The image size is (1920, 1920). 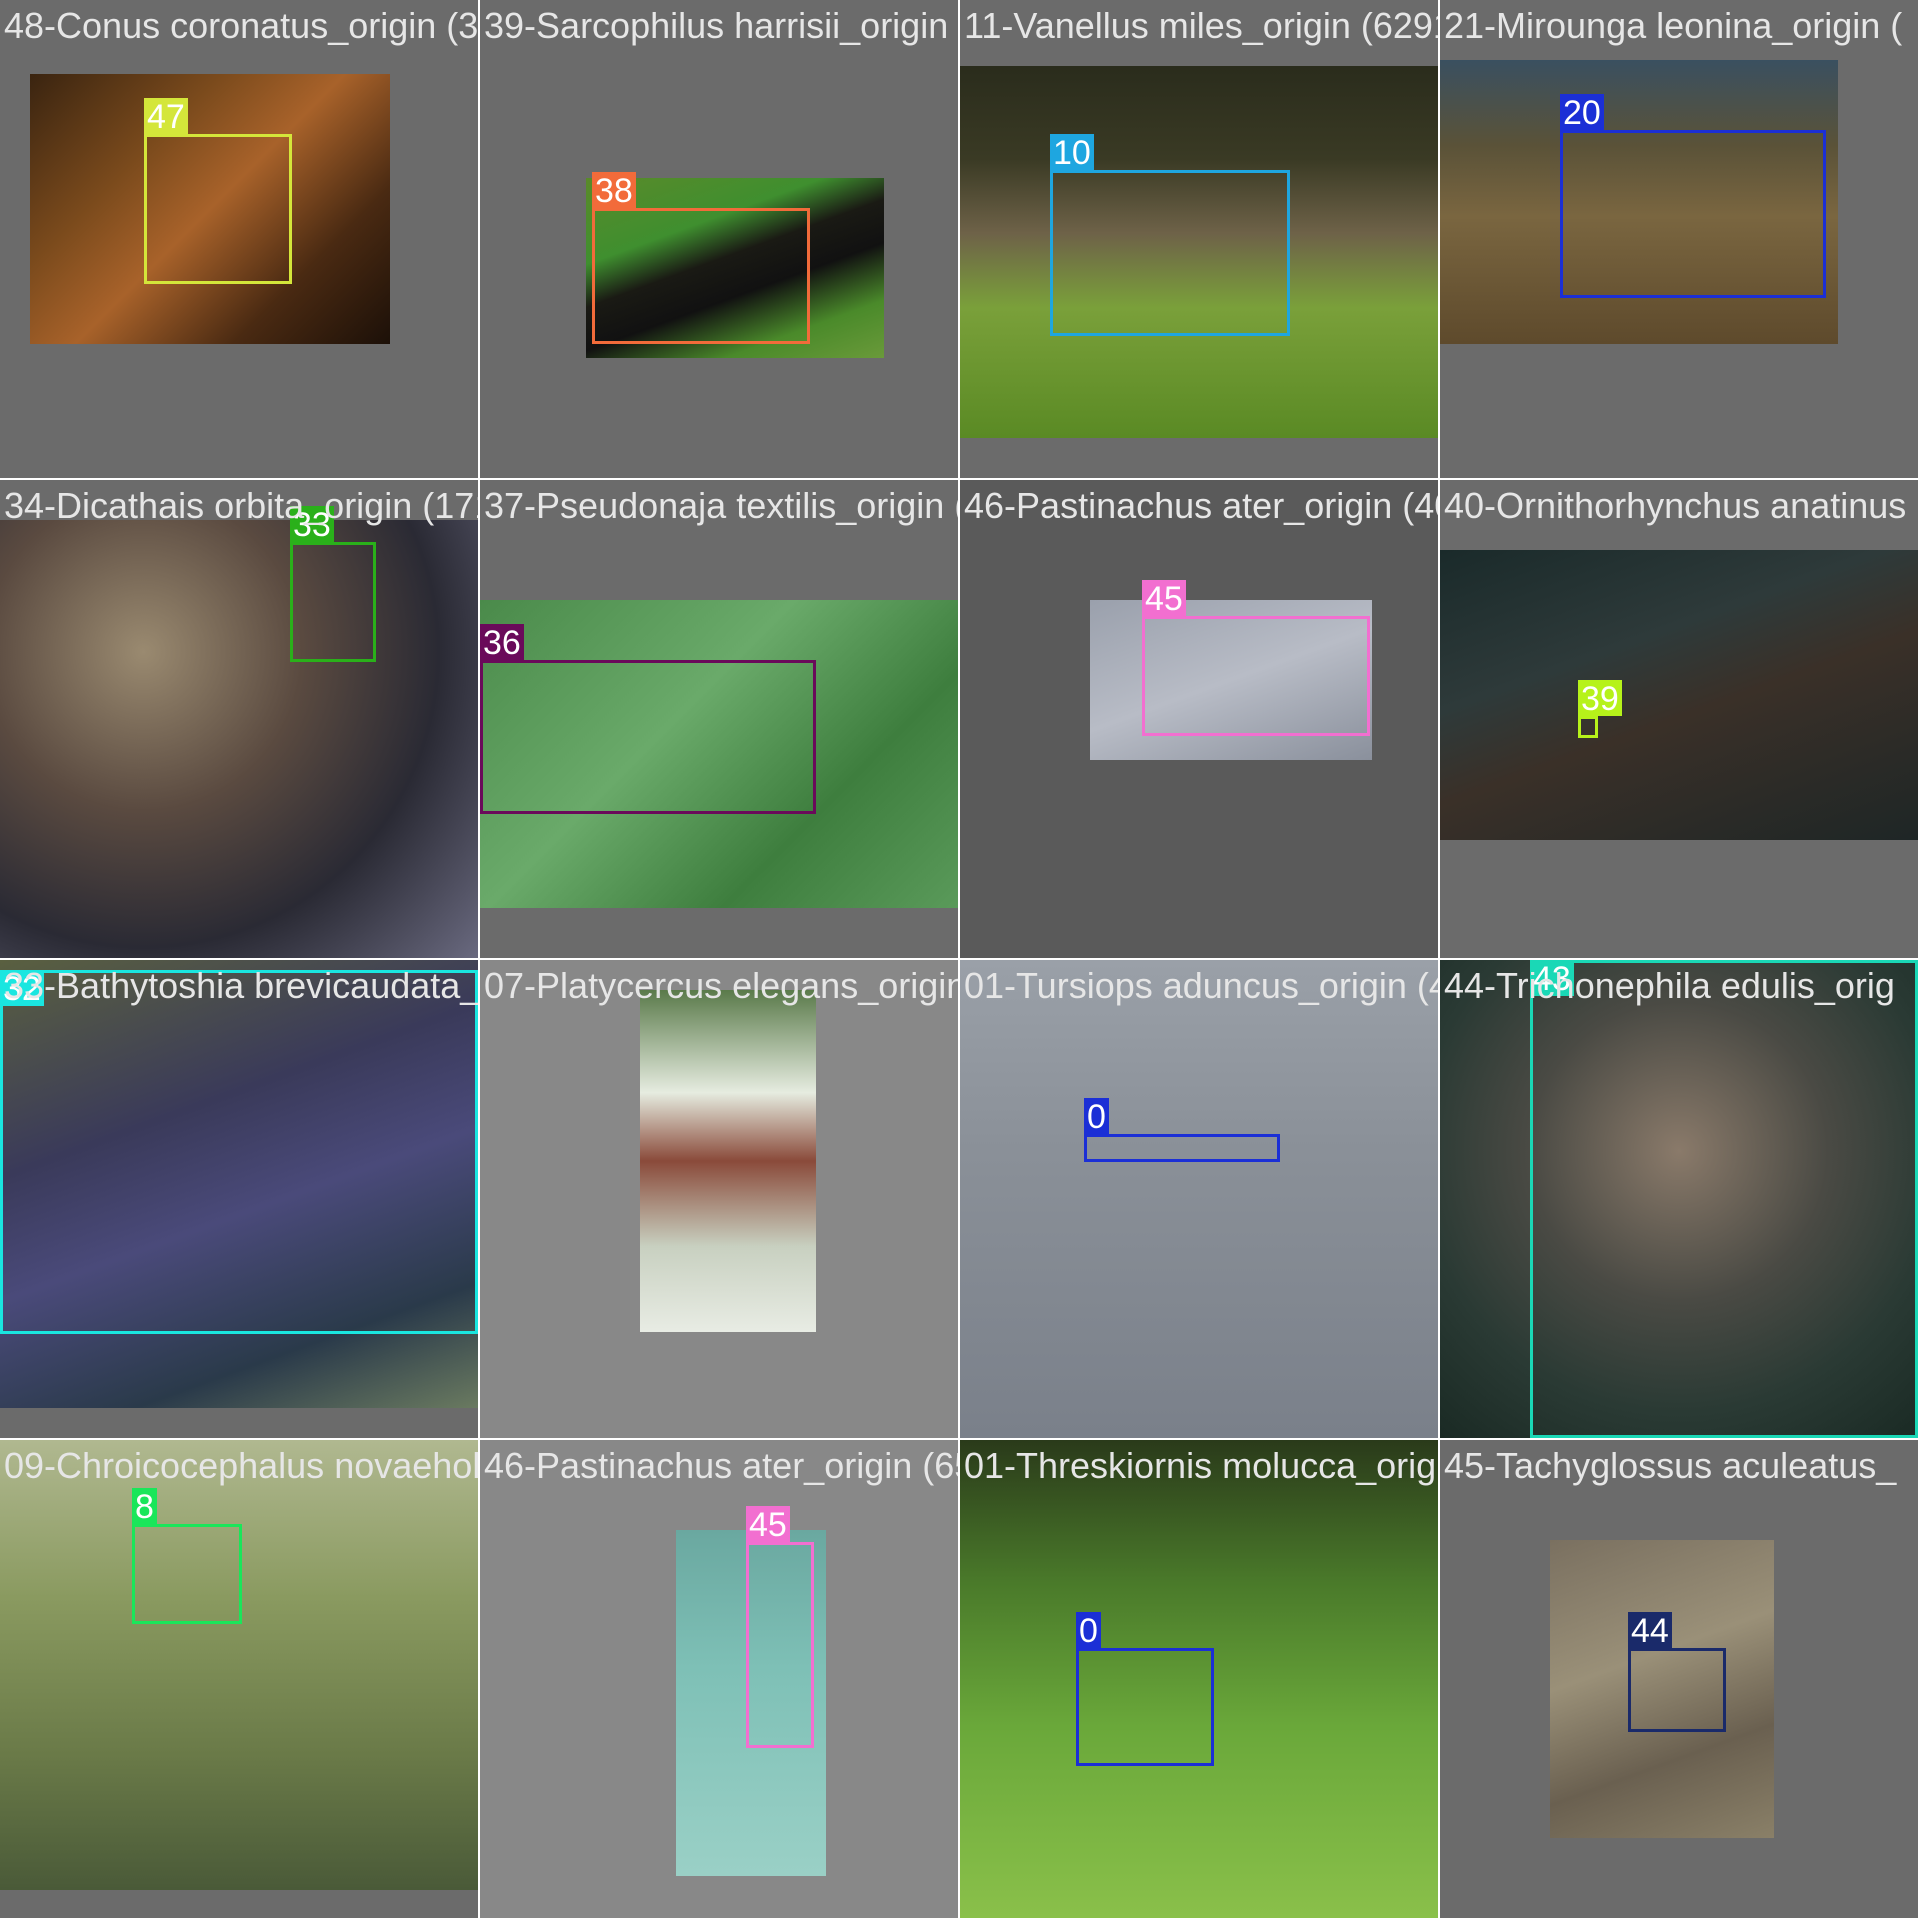 What do you see at coordinates (1201, 1465) in the screenshot?
I see `image-filename-caption: 01-Threskiornis molucca_origin (431).jpg` at bounding box center [1201, 1465].